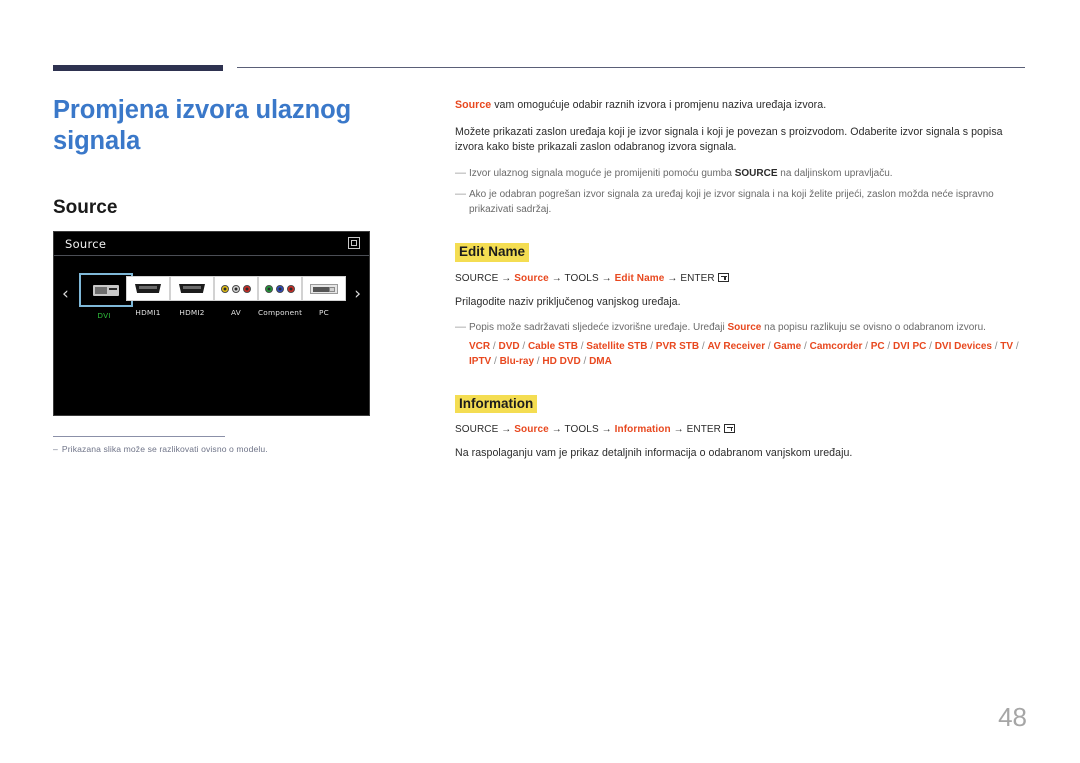 Image resolution: width=1080 pixels, height=763 pixels. I want to click on dvi-connector-icon, so click(106, 290).